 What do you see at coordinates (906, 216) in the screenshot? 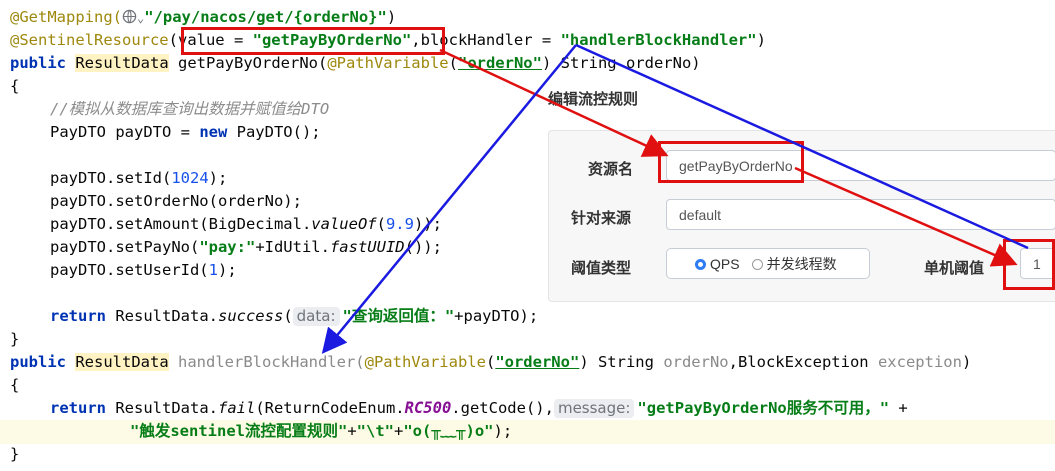
I see `arrow-resource-to-threshold` at bounding box center [906, 216].